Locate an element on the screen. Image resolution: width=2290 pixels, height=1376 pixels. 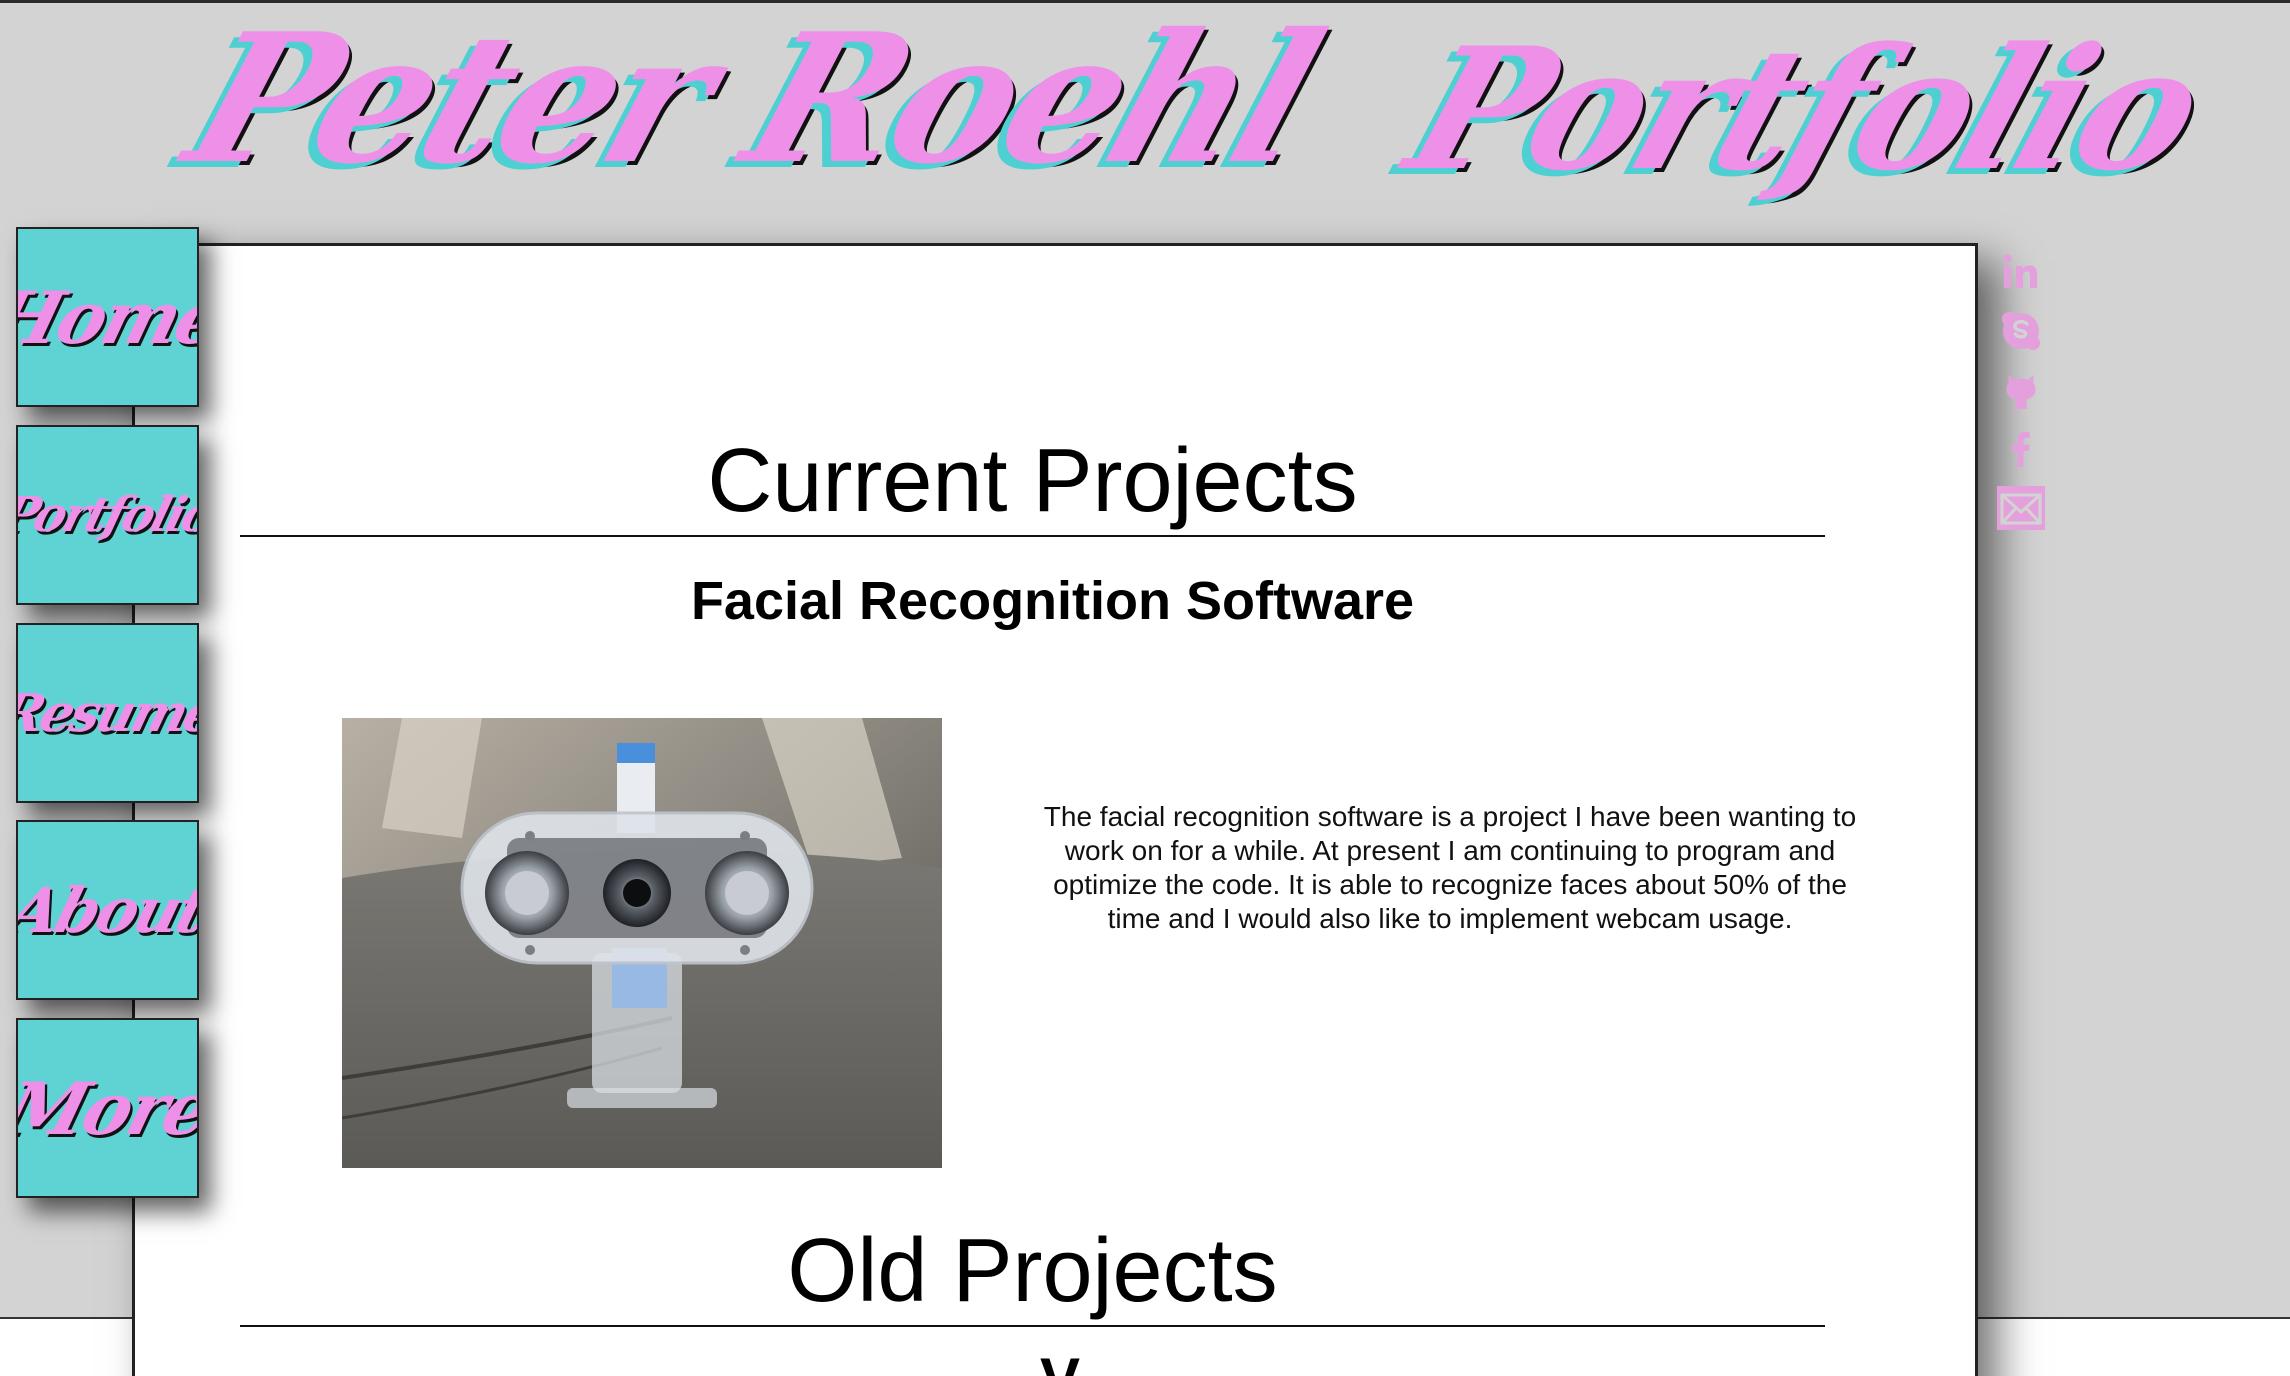
old-projects-heading: Old Projects is located at coordinates (1032, 1271).